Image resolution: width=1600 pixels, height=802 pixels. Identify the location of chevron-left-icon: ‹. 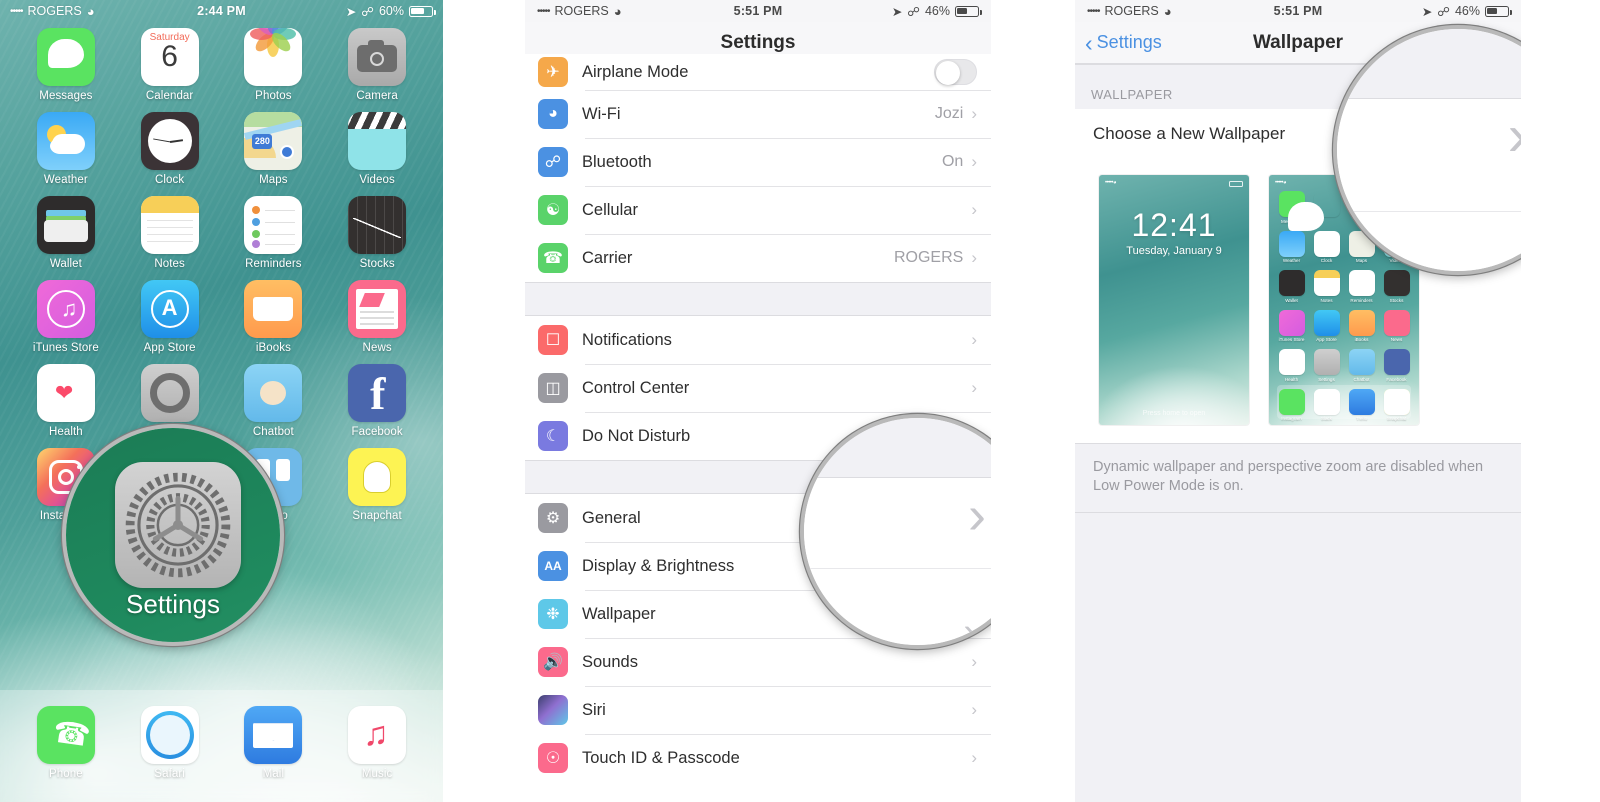
(1089, 42).